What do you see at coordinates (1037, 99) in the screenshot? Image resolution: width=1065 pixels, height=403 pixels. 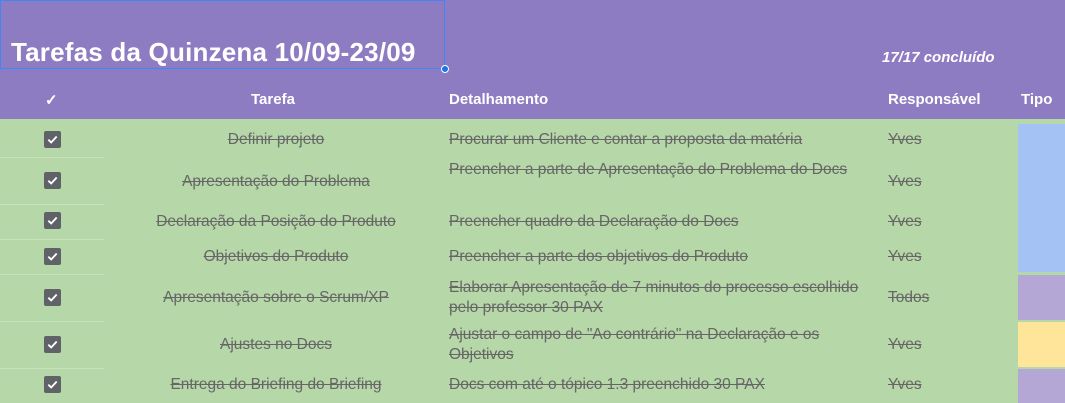 I see `header-type: Tipo` at bounding box center [1037, 99].